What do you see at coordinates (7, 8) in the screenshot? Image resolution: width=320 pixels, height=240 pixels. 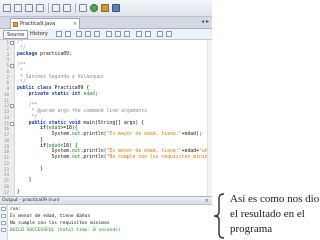 I see `new-project-icon` at bounding box center [7, 8].